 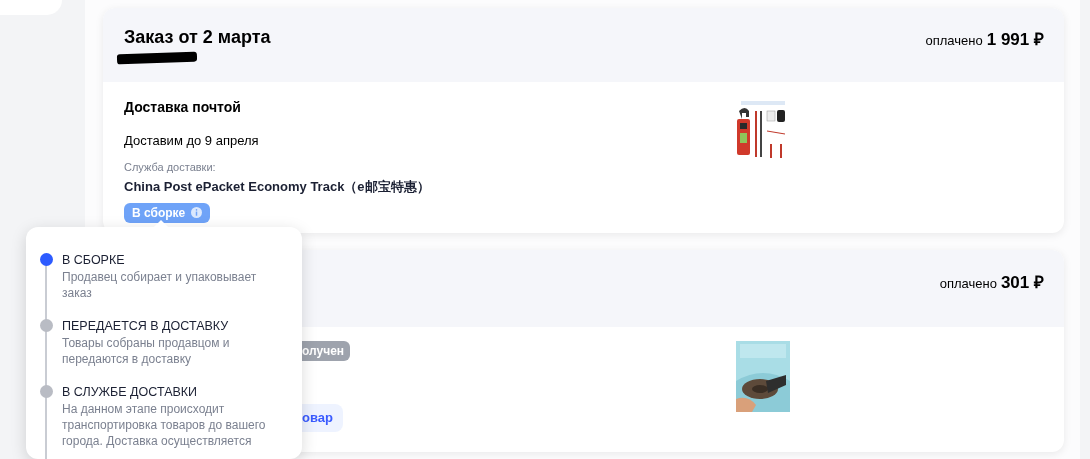 What do you see at coordinates (183, 107) in the screenshot?
I see `delivery-title: Доставка почтой` at bounding box center [183, 107].